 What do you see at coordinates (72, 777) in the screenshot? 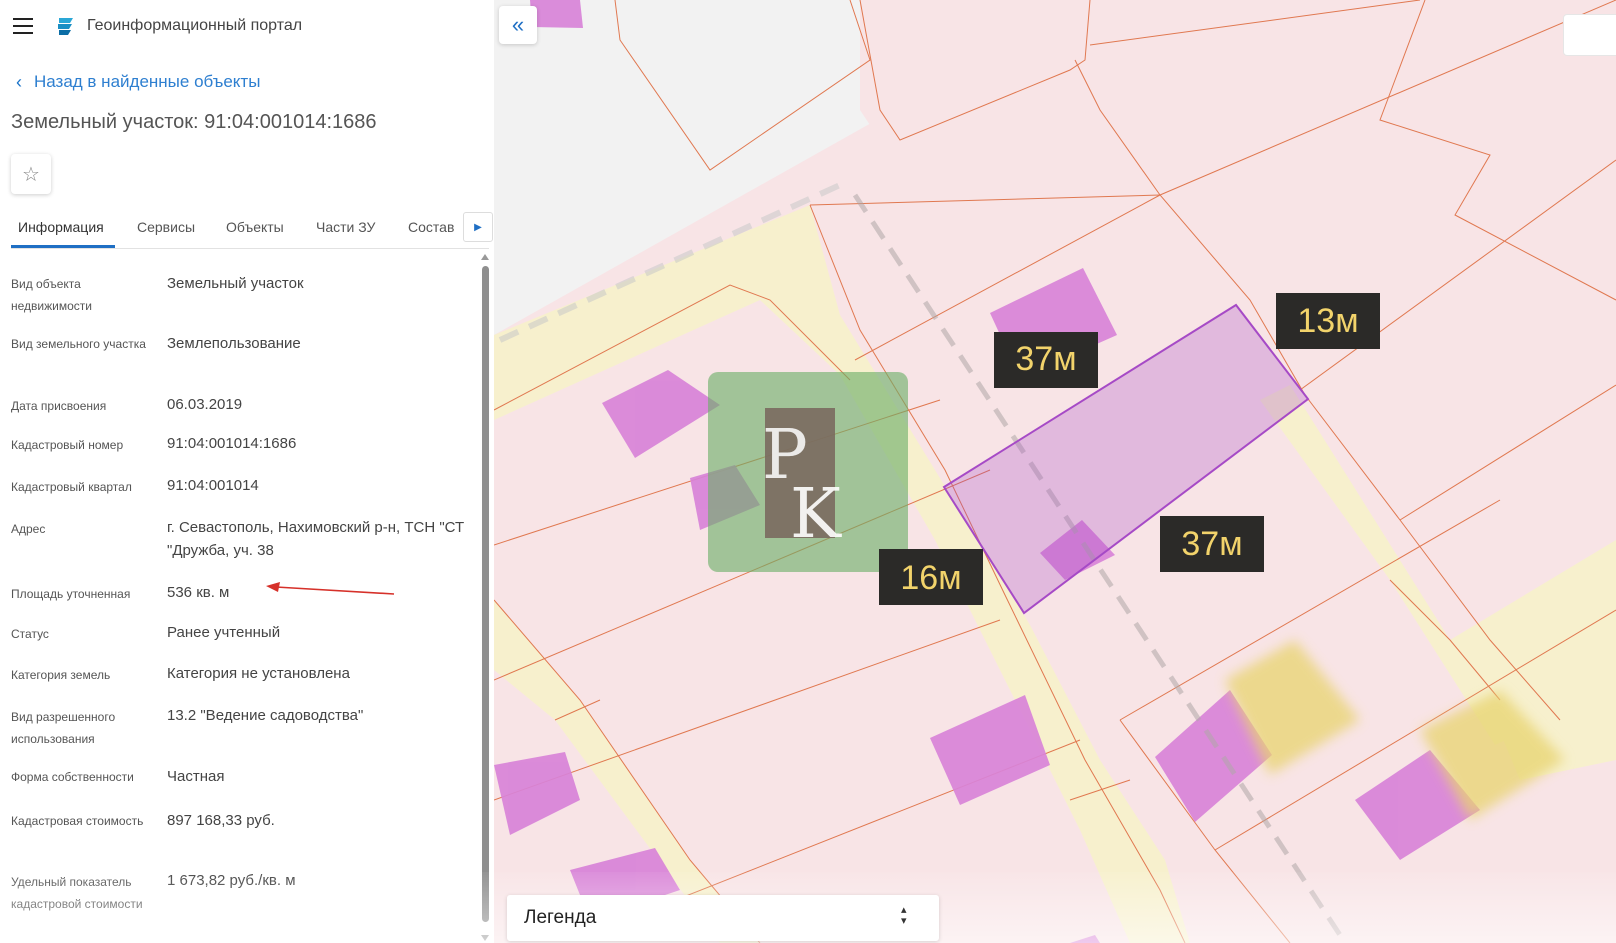
I see `prop-label-ownership: Форма собственности` at bounding box center [72, 777].